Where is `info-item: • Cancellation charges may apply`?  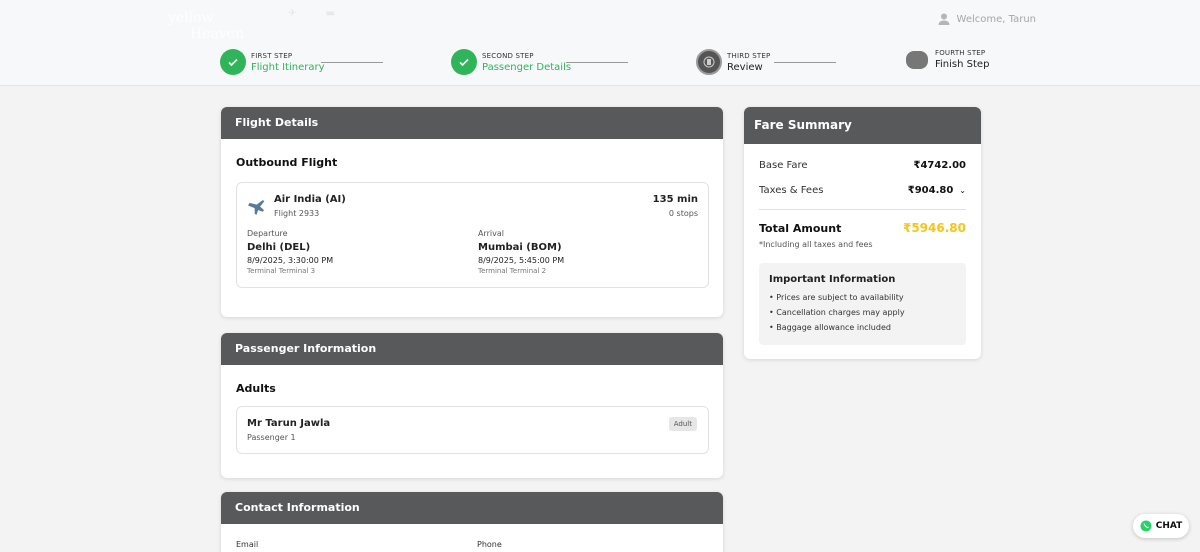 info-item: • Cancellation charges may apply is located at coordinates (837, 312).